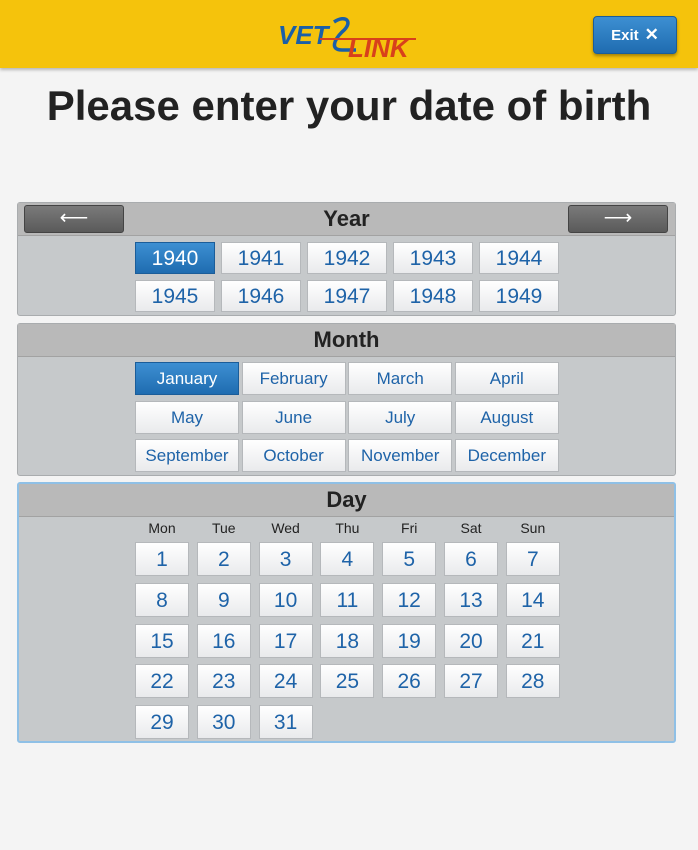 The width and height of the screenshot is (698, 850). Describe the element at coordinates (162, 559) in the screenshot. I see `day-button-1: 1` at that location.